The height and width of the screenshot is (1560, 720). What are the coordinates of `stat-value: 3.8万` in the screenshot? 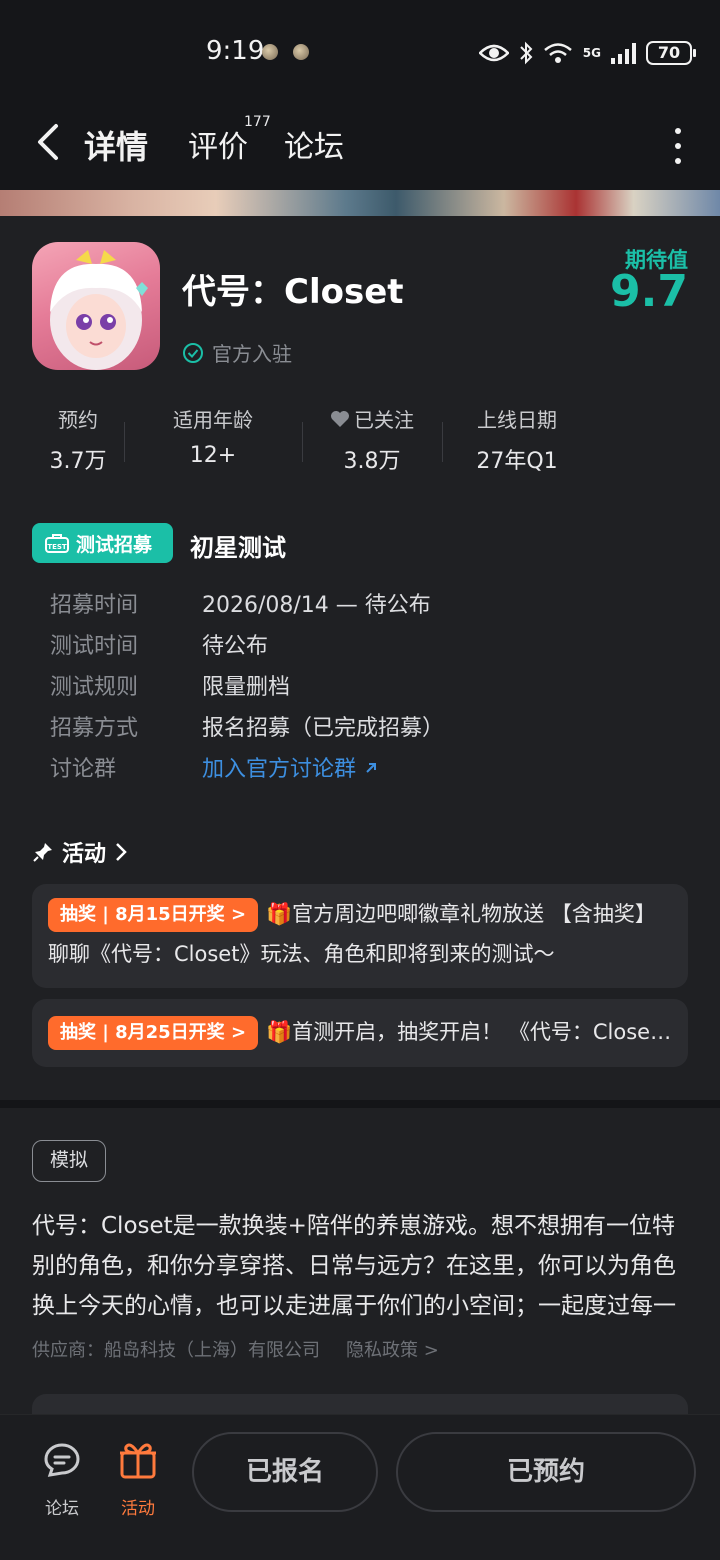 It's located at (372, 461).